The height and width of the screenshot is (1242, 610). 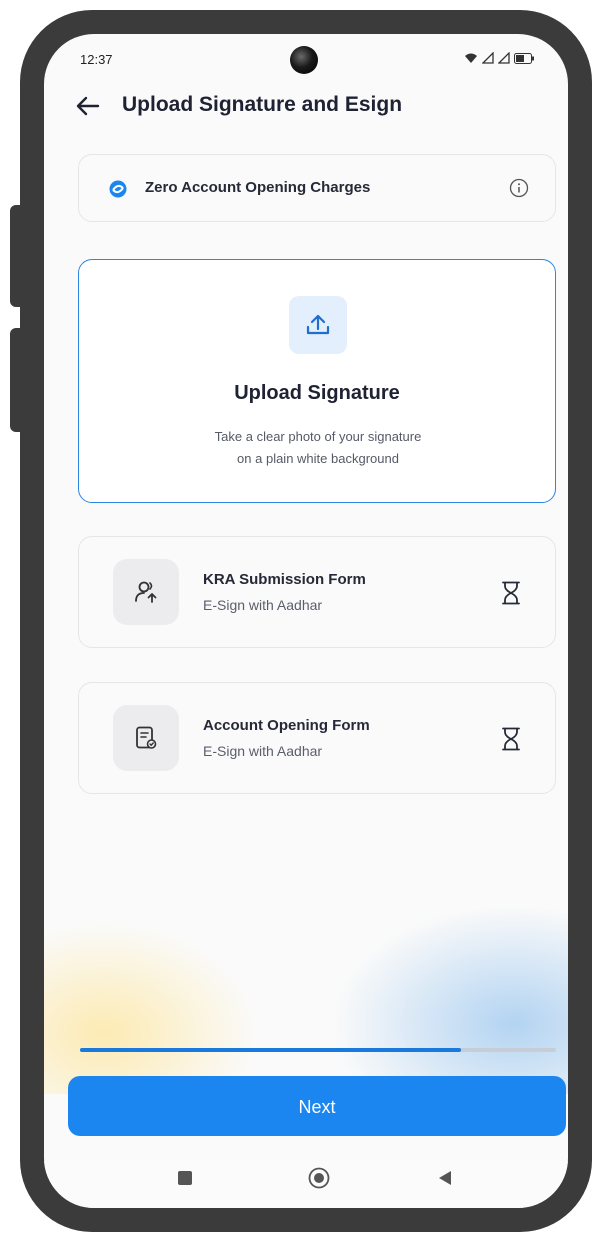 I want to click on info-banner: Zero Account Opening Charges, so click(x=317, y=188).